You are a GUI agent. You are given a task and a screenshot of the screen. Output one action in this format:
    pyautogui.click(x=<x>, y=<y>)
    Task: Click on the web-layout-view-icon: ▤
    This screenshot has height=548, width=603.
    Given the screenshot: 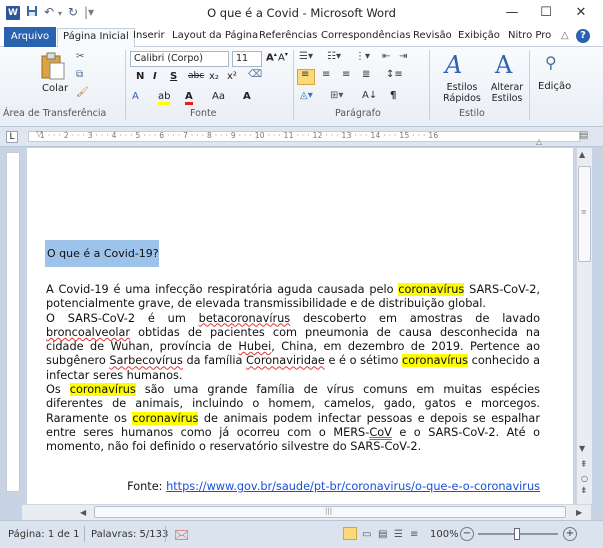 What is the action you would take?
    pyautogui.click(x=382, y=534)
    